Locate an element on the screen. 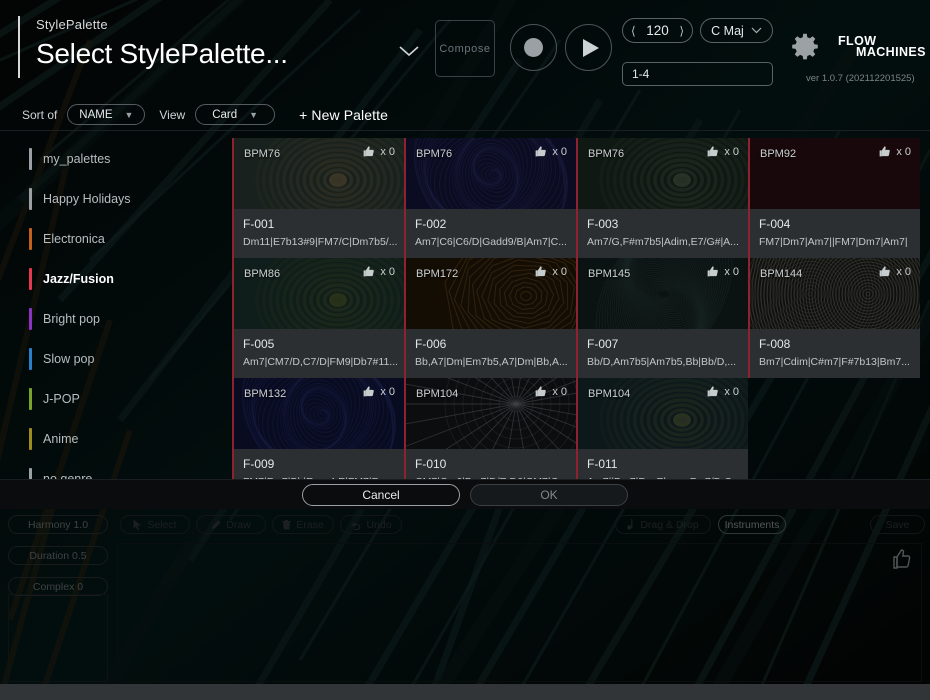  palette-card: BPM104 x 0 F-011Am7||Bm7|Fm,Ebaug,Fm7/D,C is located at coordinates (662, 428).